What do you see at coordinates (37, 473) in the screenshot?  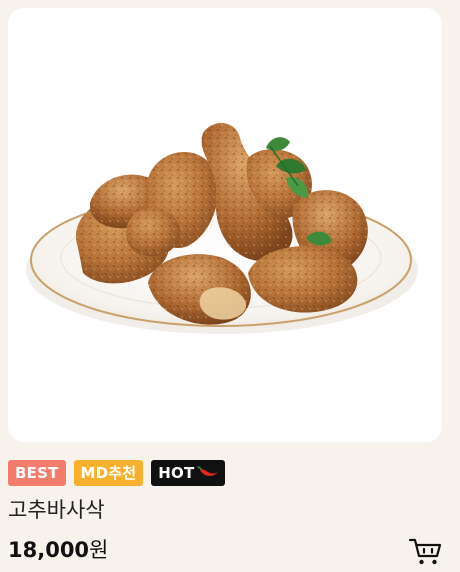 I see `best-badge: BEST` at bounding box center [37, 473].